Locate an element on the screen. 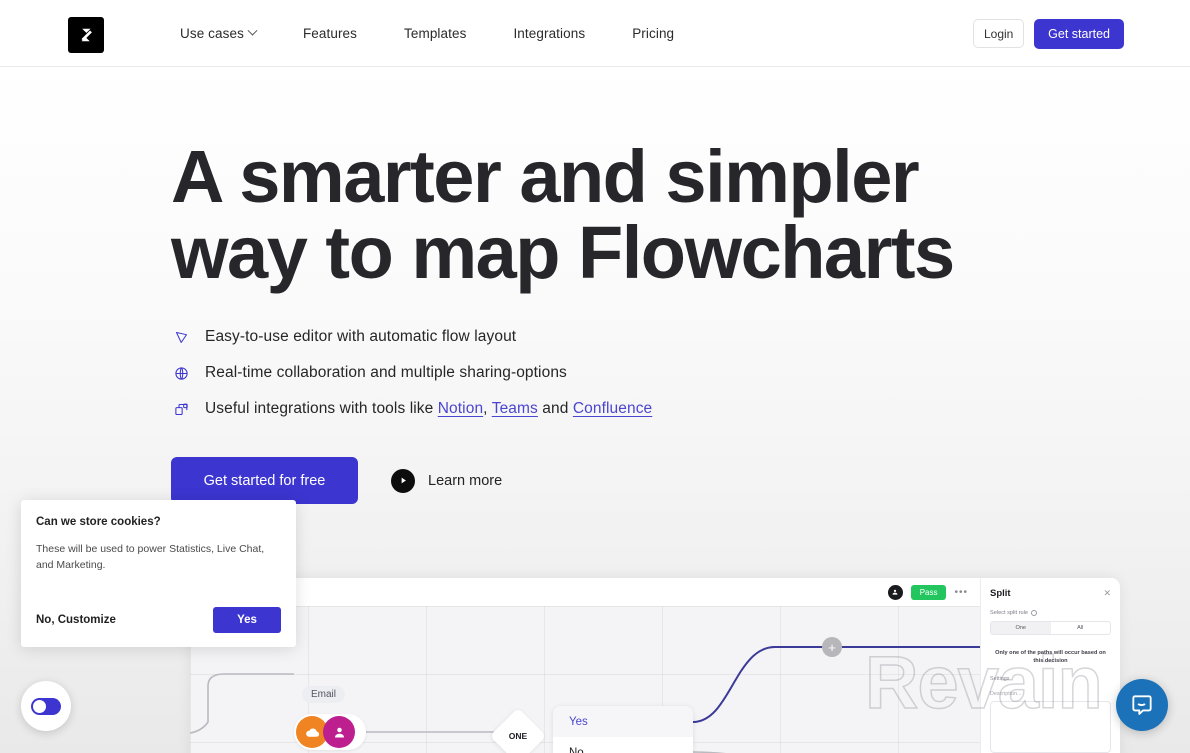  panel-header: Split ✕ is located at coordinates (1050, 593).